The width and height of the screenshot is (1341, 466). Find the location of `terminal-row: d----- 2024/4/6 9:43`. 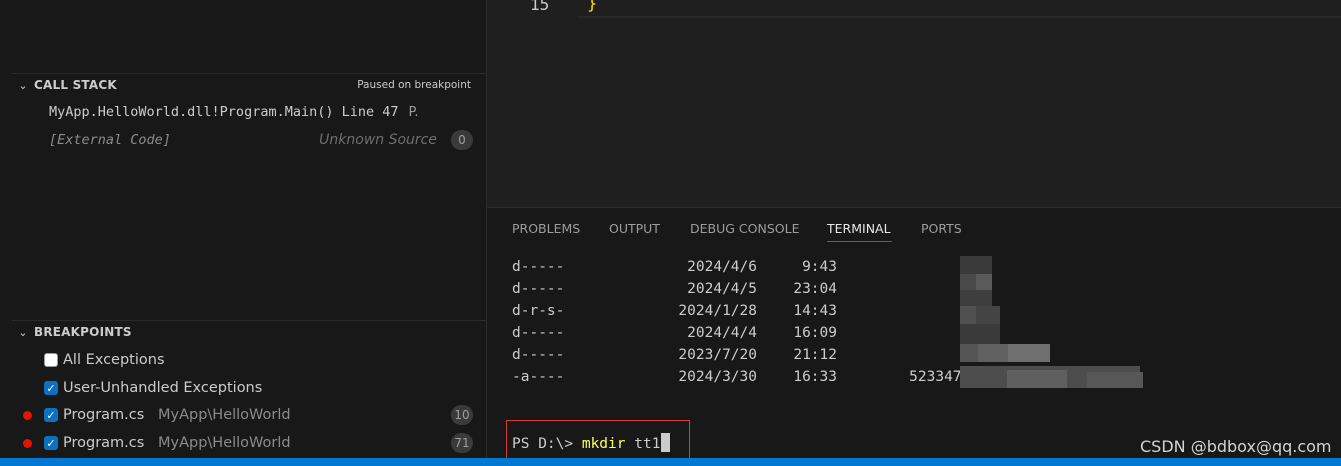

terminal-row: d----- 2024/4/6 9:43 is located at coordinates (674, 267).